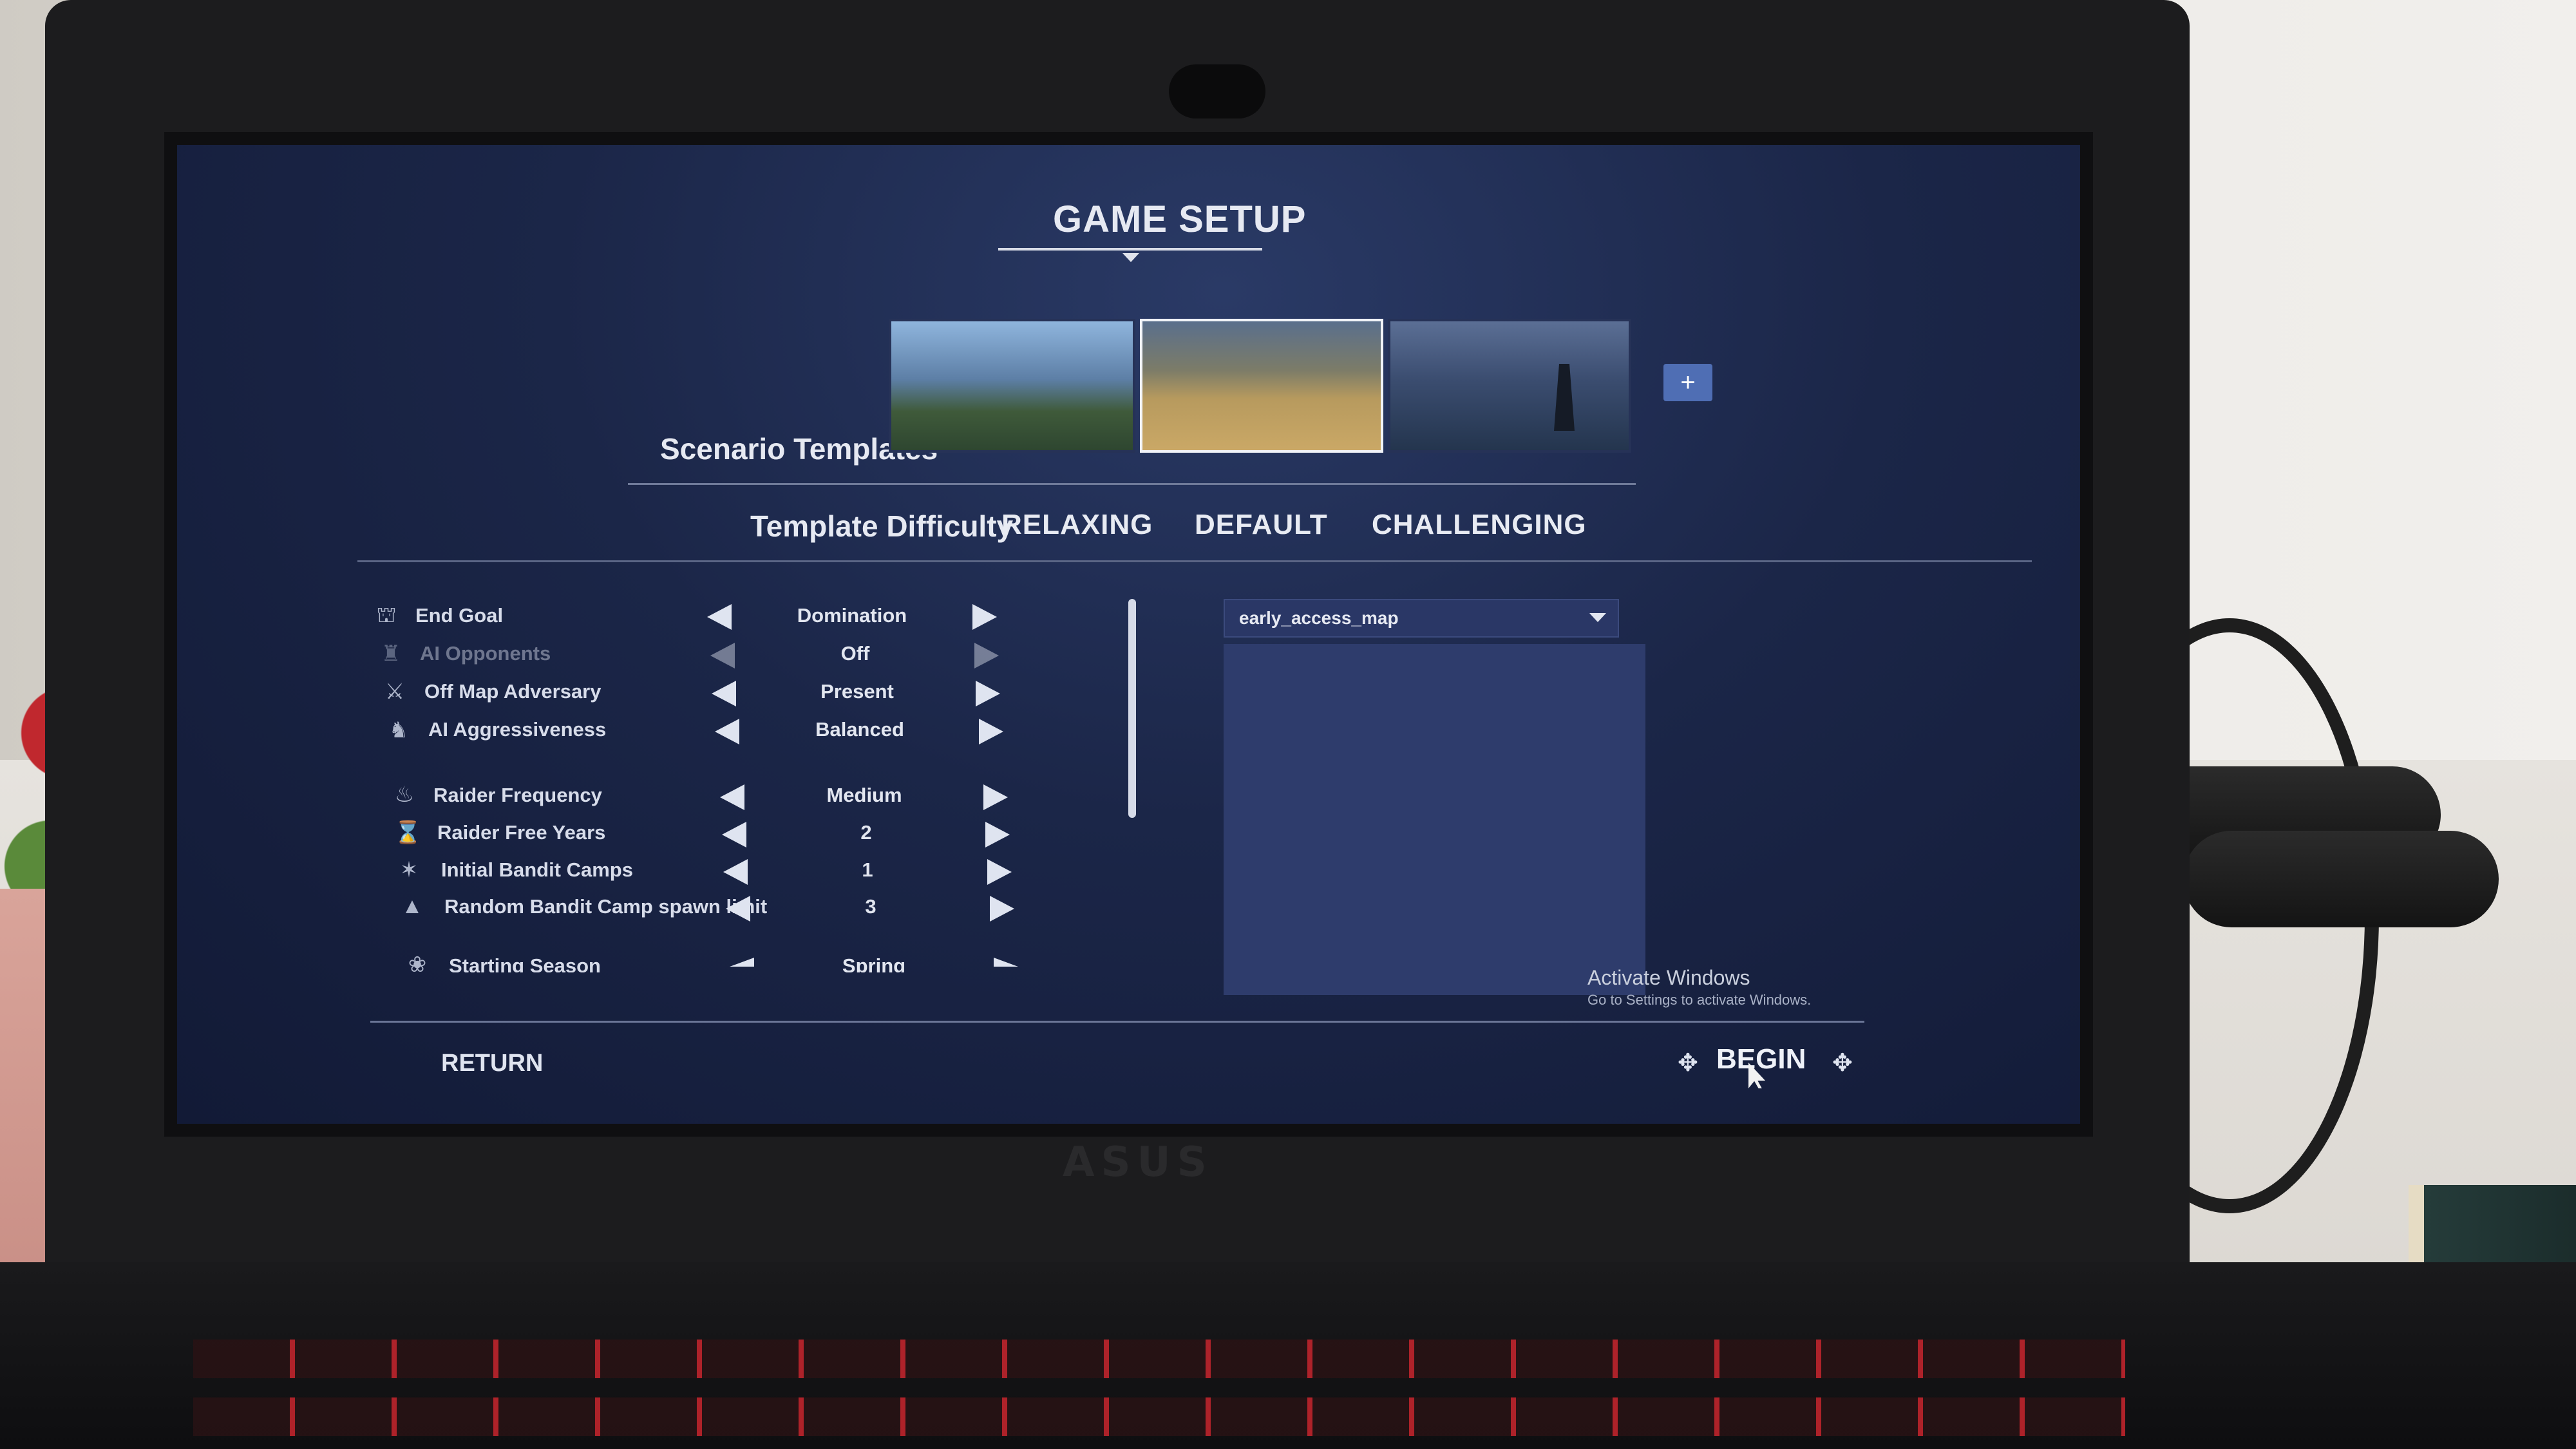 The image size is (2576, 1449). What do you see at coordinates (1130, 257) in the screenshot?
I see `title-ornament-icon` at bounding box center [1130, 257].